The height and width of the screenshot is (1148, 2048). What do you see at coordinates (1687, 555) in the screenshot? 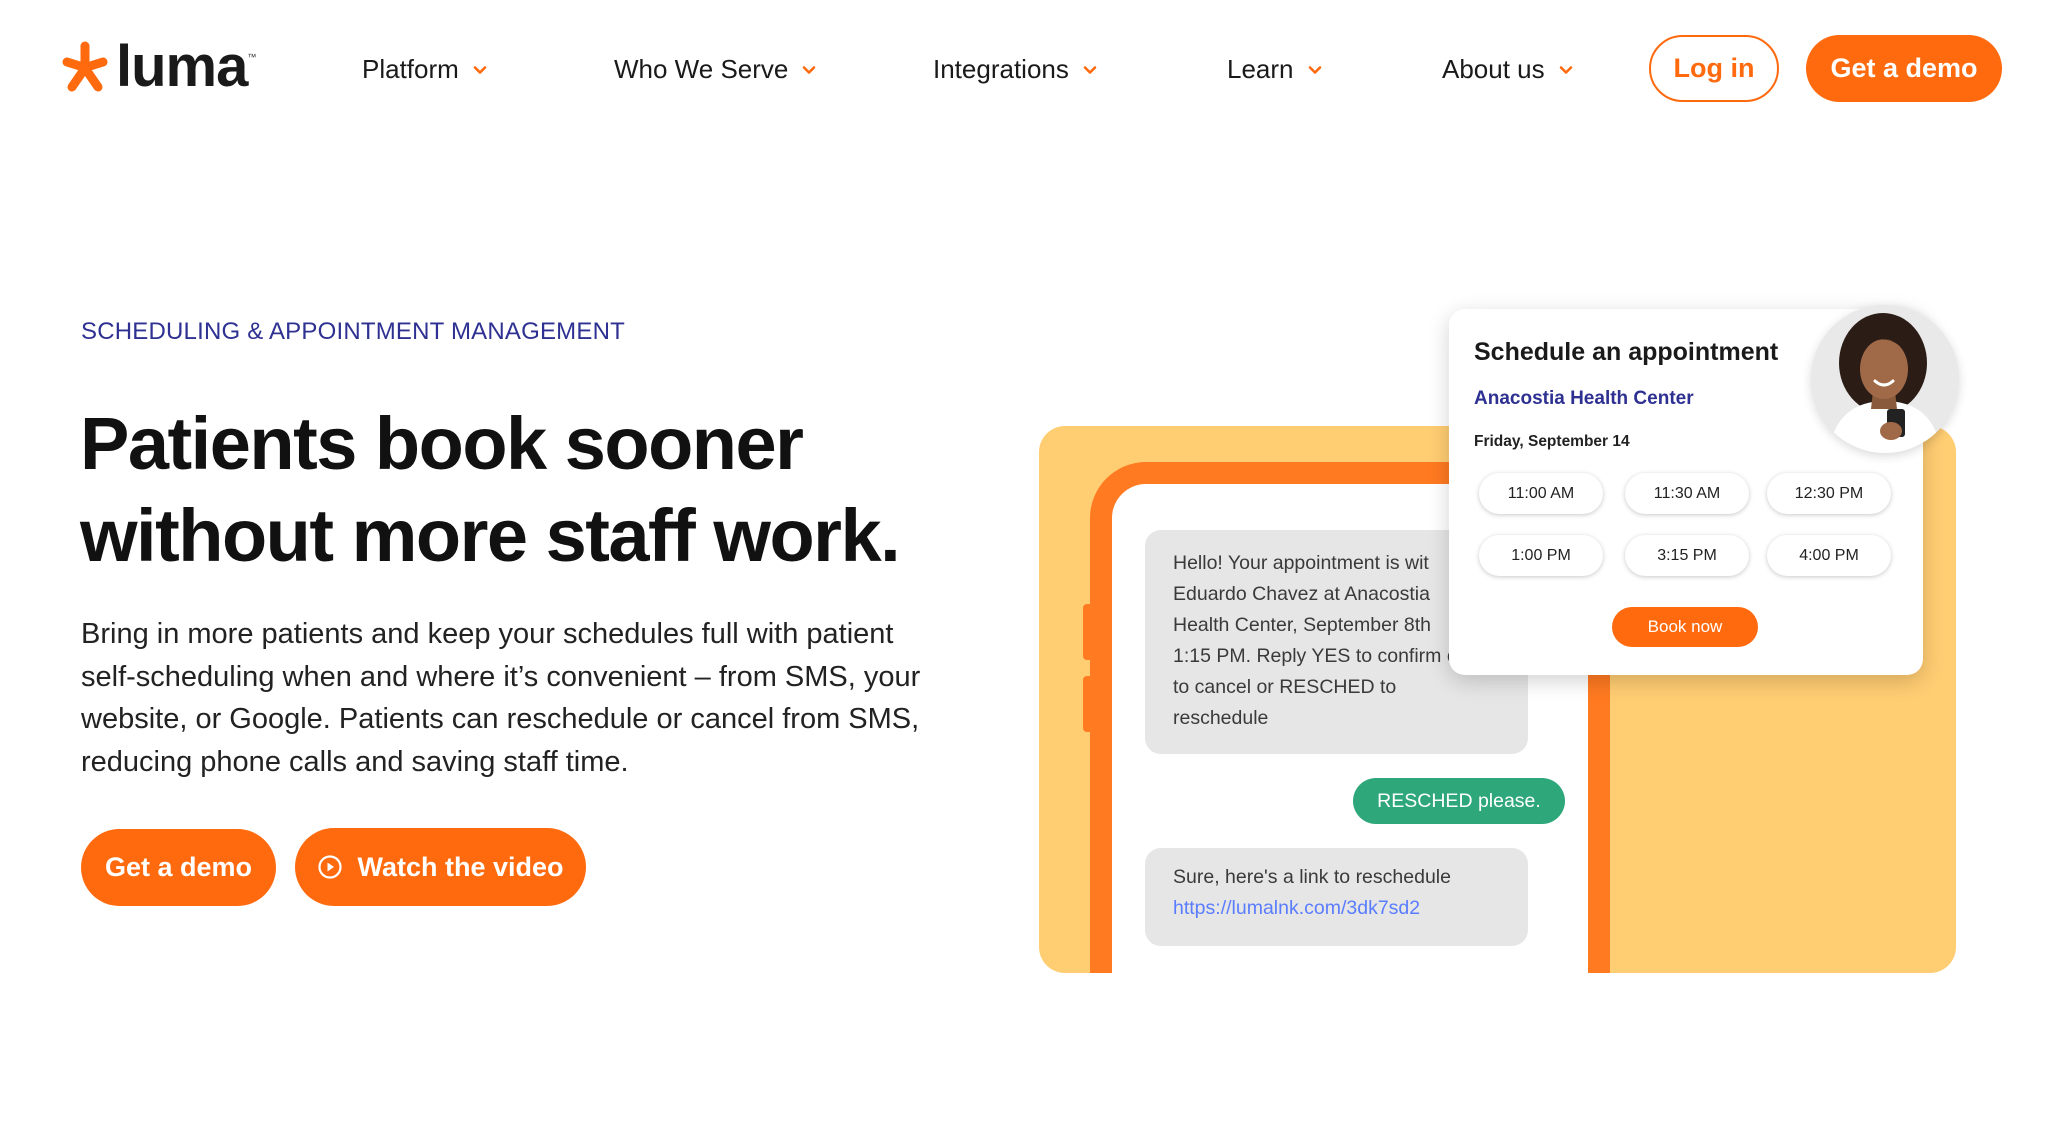
I see `time-slot-button: 3:15 PM` at bounding box center [1687, 555].